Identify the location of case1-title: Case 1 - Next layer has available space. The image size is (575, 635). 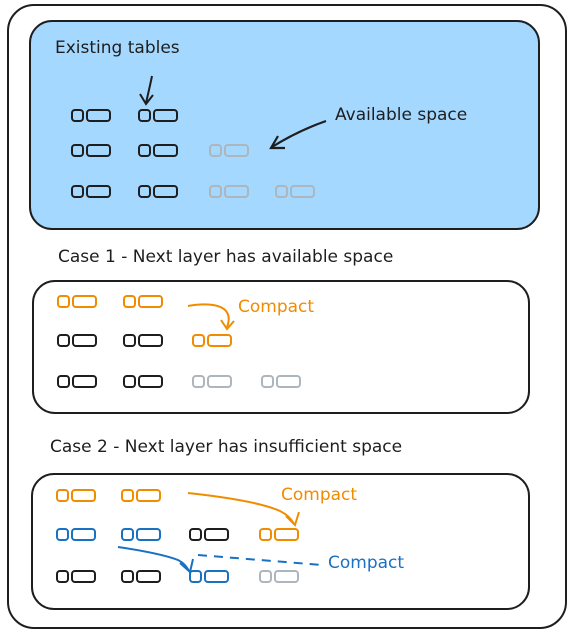
(225, 257).